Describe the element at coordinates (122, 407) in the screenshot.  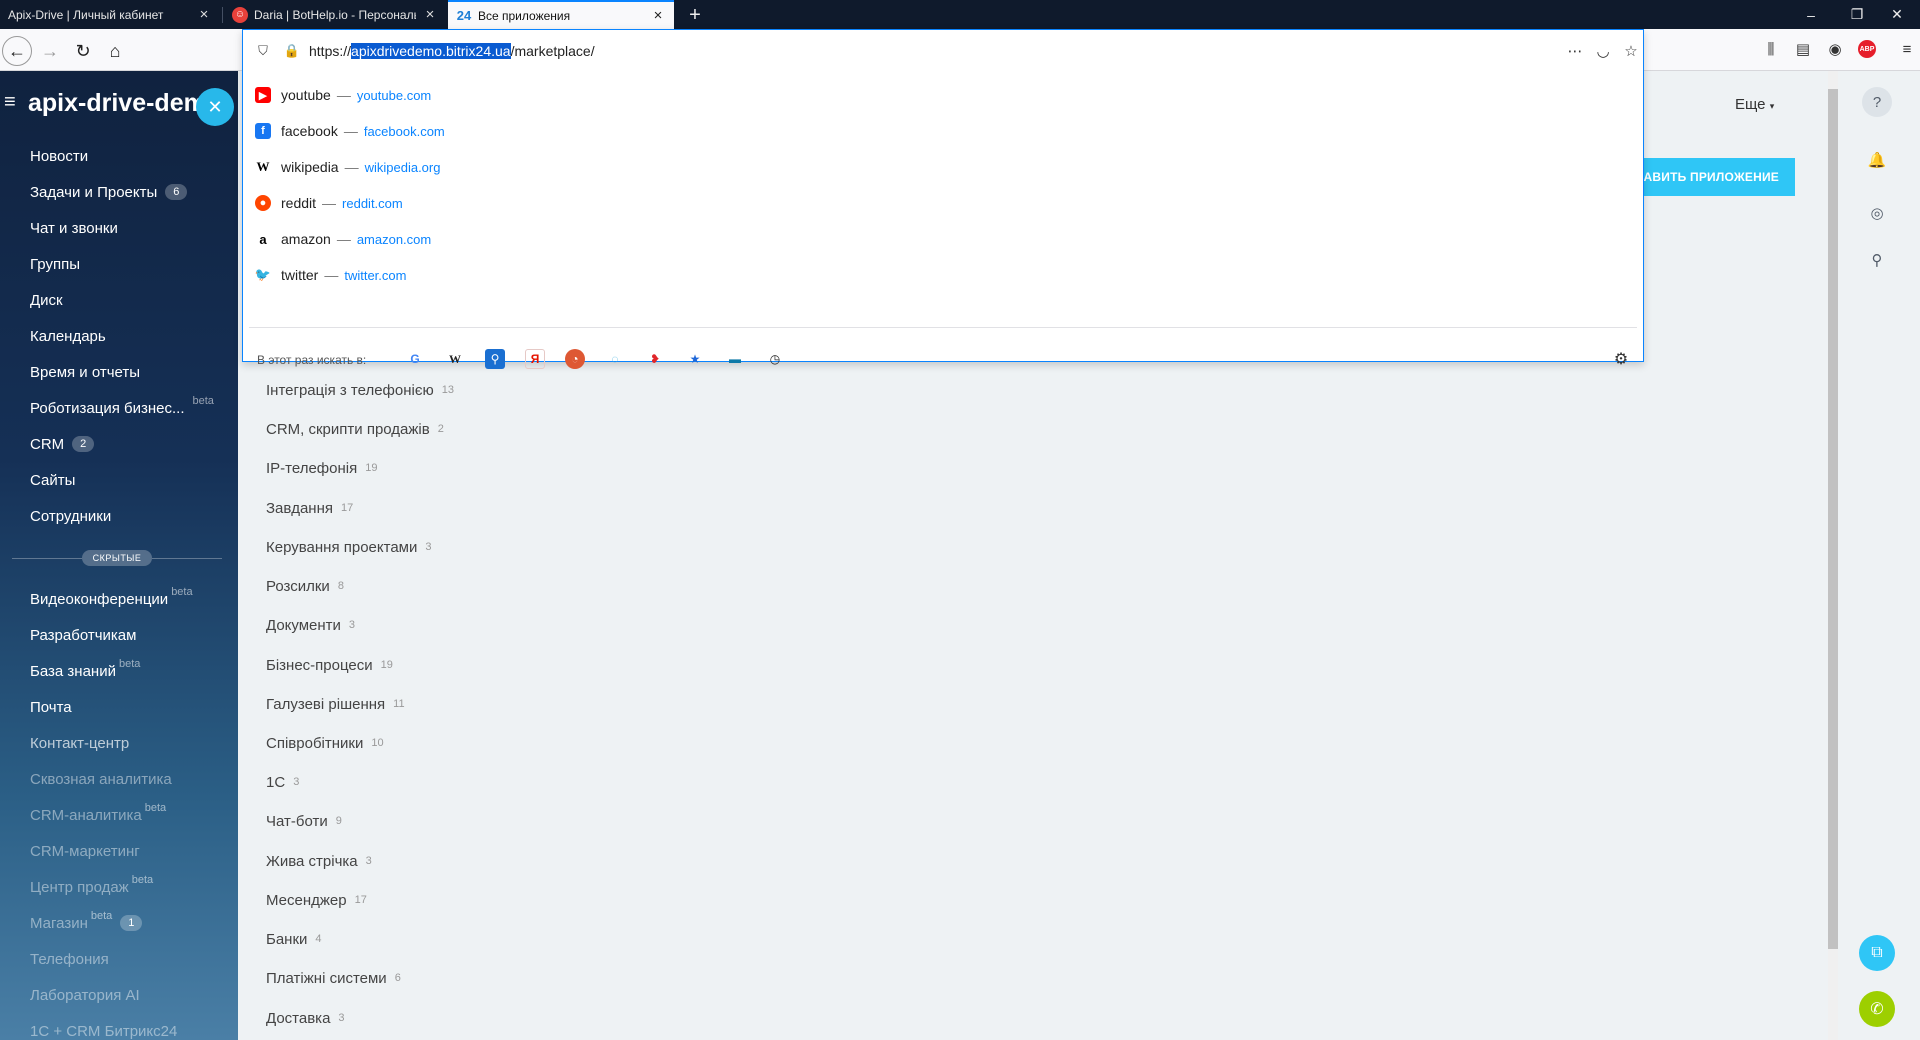
I see `sidebar-item-automation: Роботизация бизнес... beta` at that location.